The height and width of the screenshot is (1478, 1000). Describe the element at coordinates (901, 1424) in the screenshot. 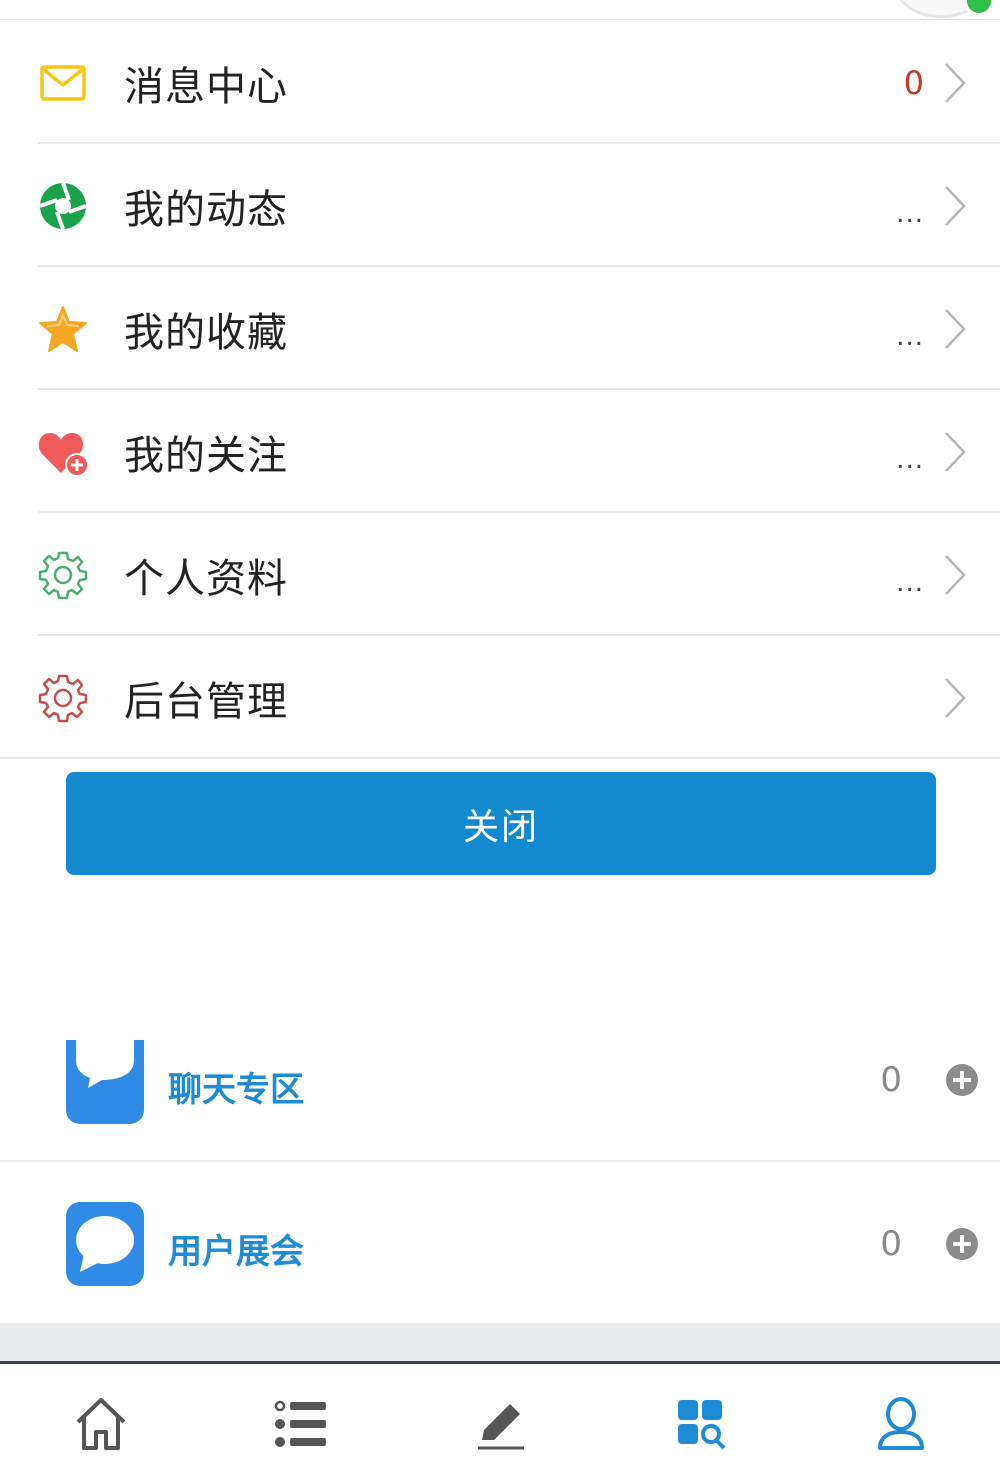

I see `user-icon` at that location.